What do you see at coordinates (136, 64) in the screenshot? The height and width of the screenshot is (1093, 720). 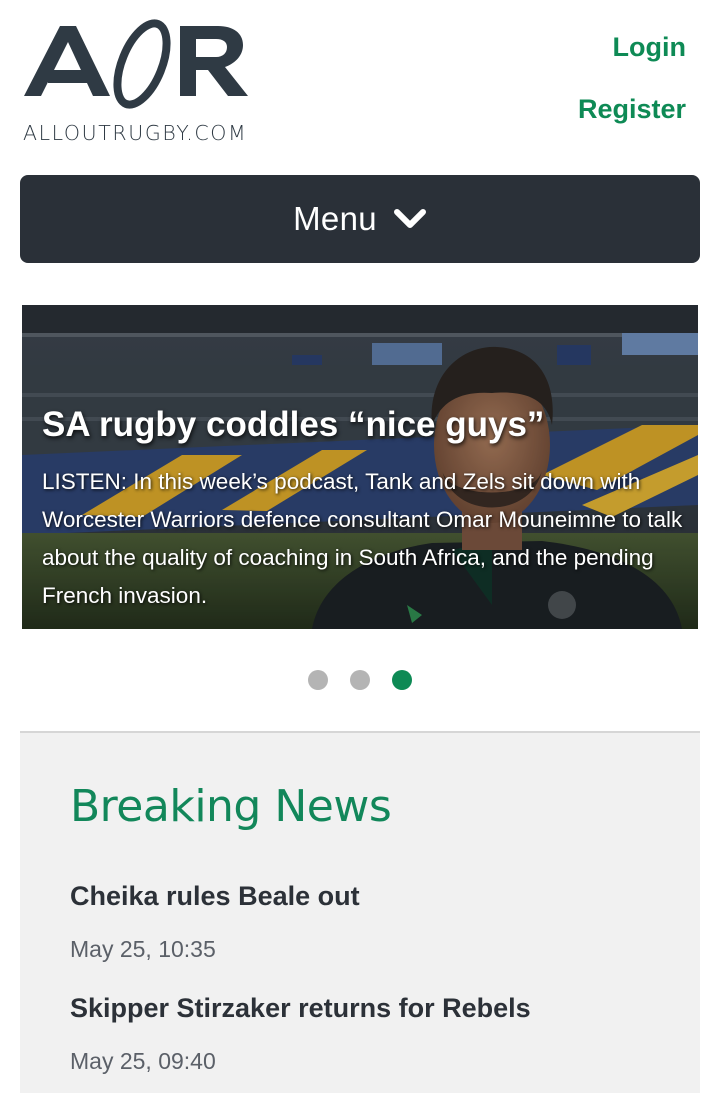 I see `aor-logo-mark` at bounding box center [136, 64].